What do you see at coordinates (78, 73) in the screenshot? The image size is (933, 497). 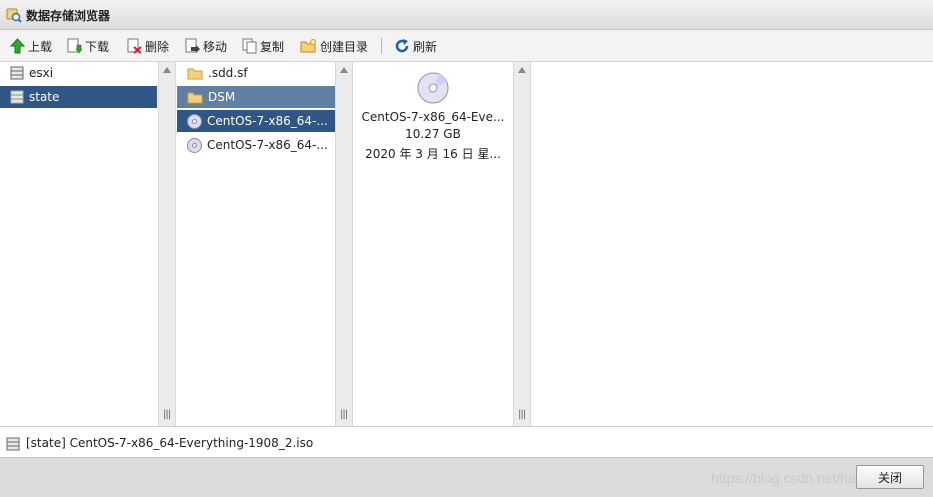 I see `datastore-item-esxi: esxi` at bounding box center [78, 73].